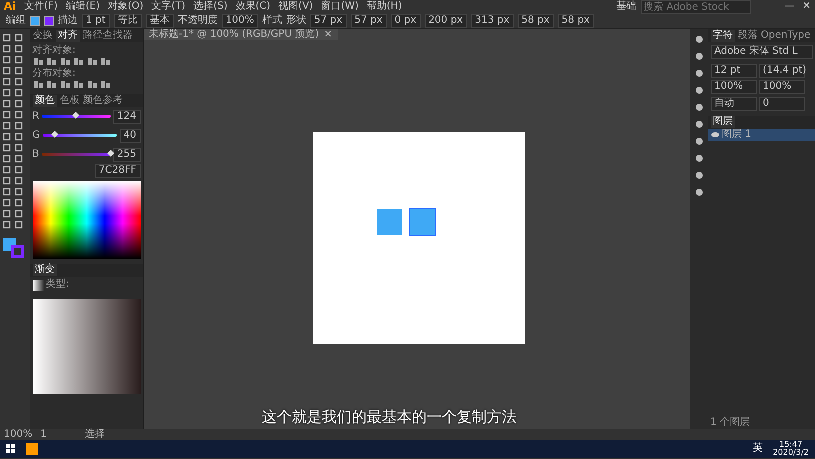 The height and width of the screenshot is (459, 815). I want to click on clock: 15:47 2020/3/2, so click(791, 449).